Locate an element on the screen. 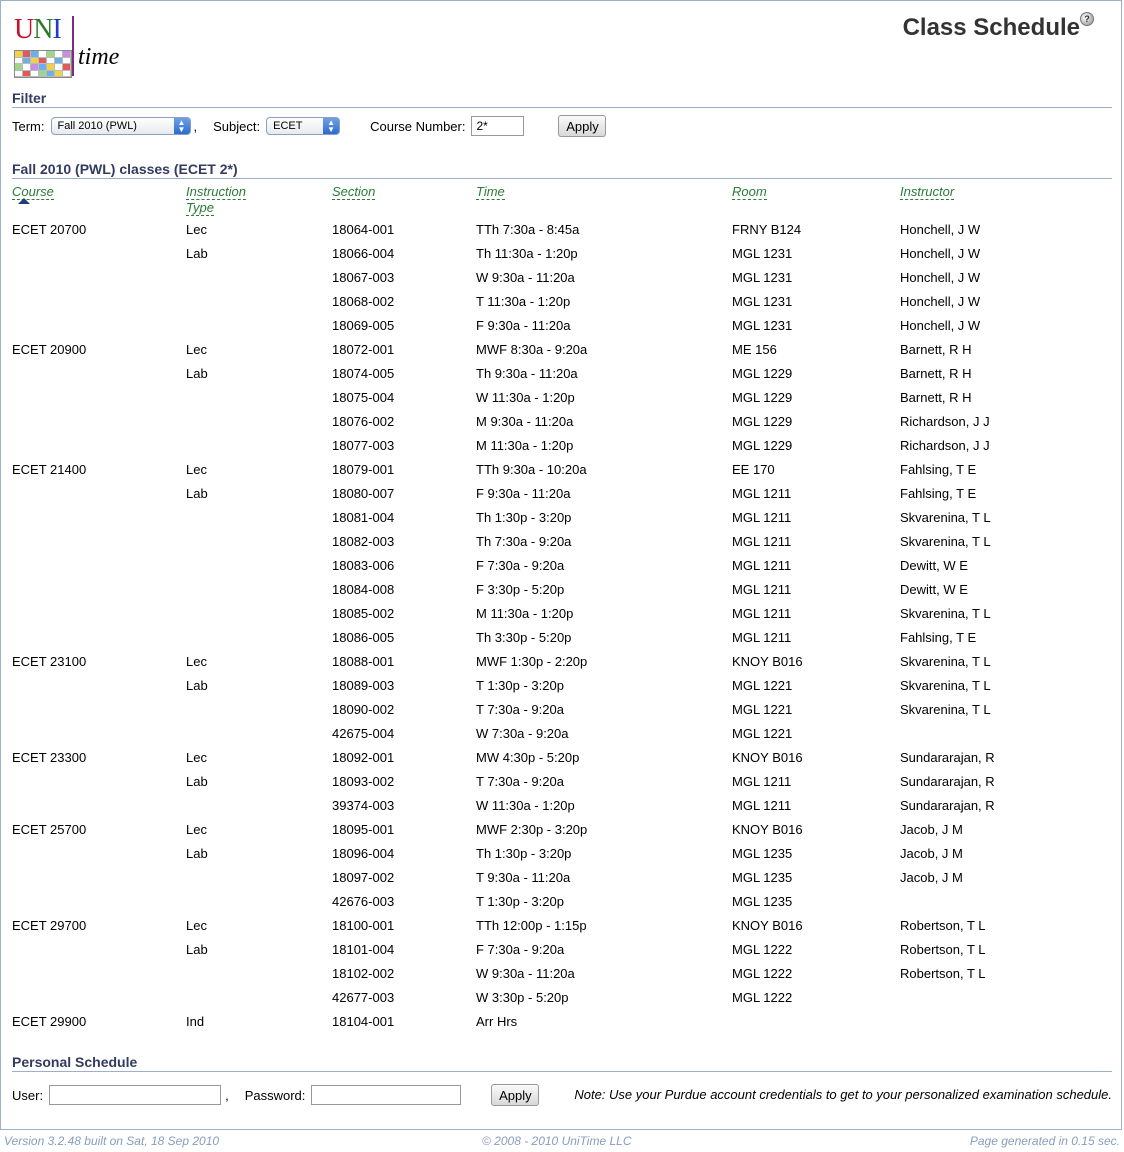 The image size is (1124, 1152). section-cell: 42677-003 is located at coordinates (363, 997).